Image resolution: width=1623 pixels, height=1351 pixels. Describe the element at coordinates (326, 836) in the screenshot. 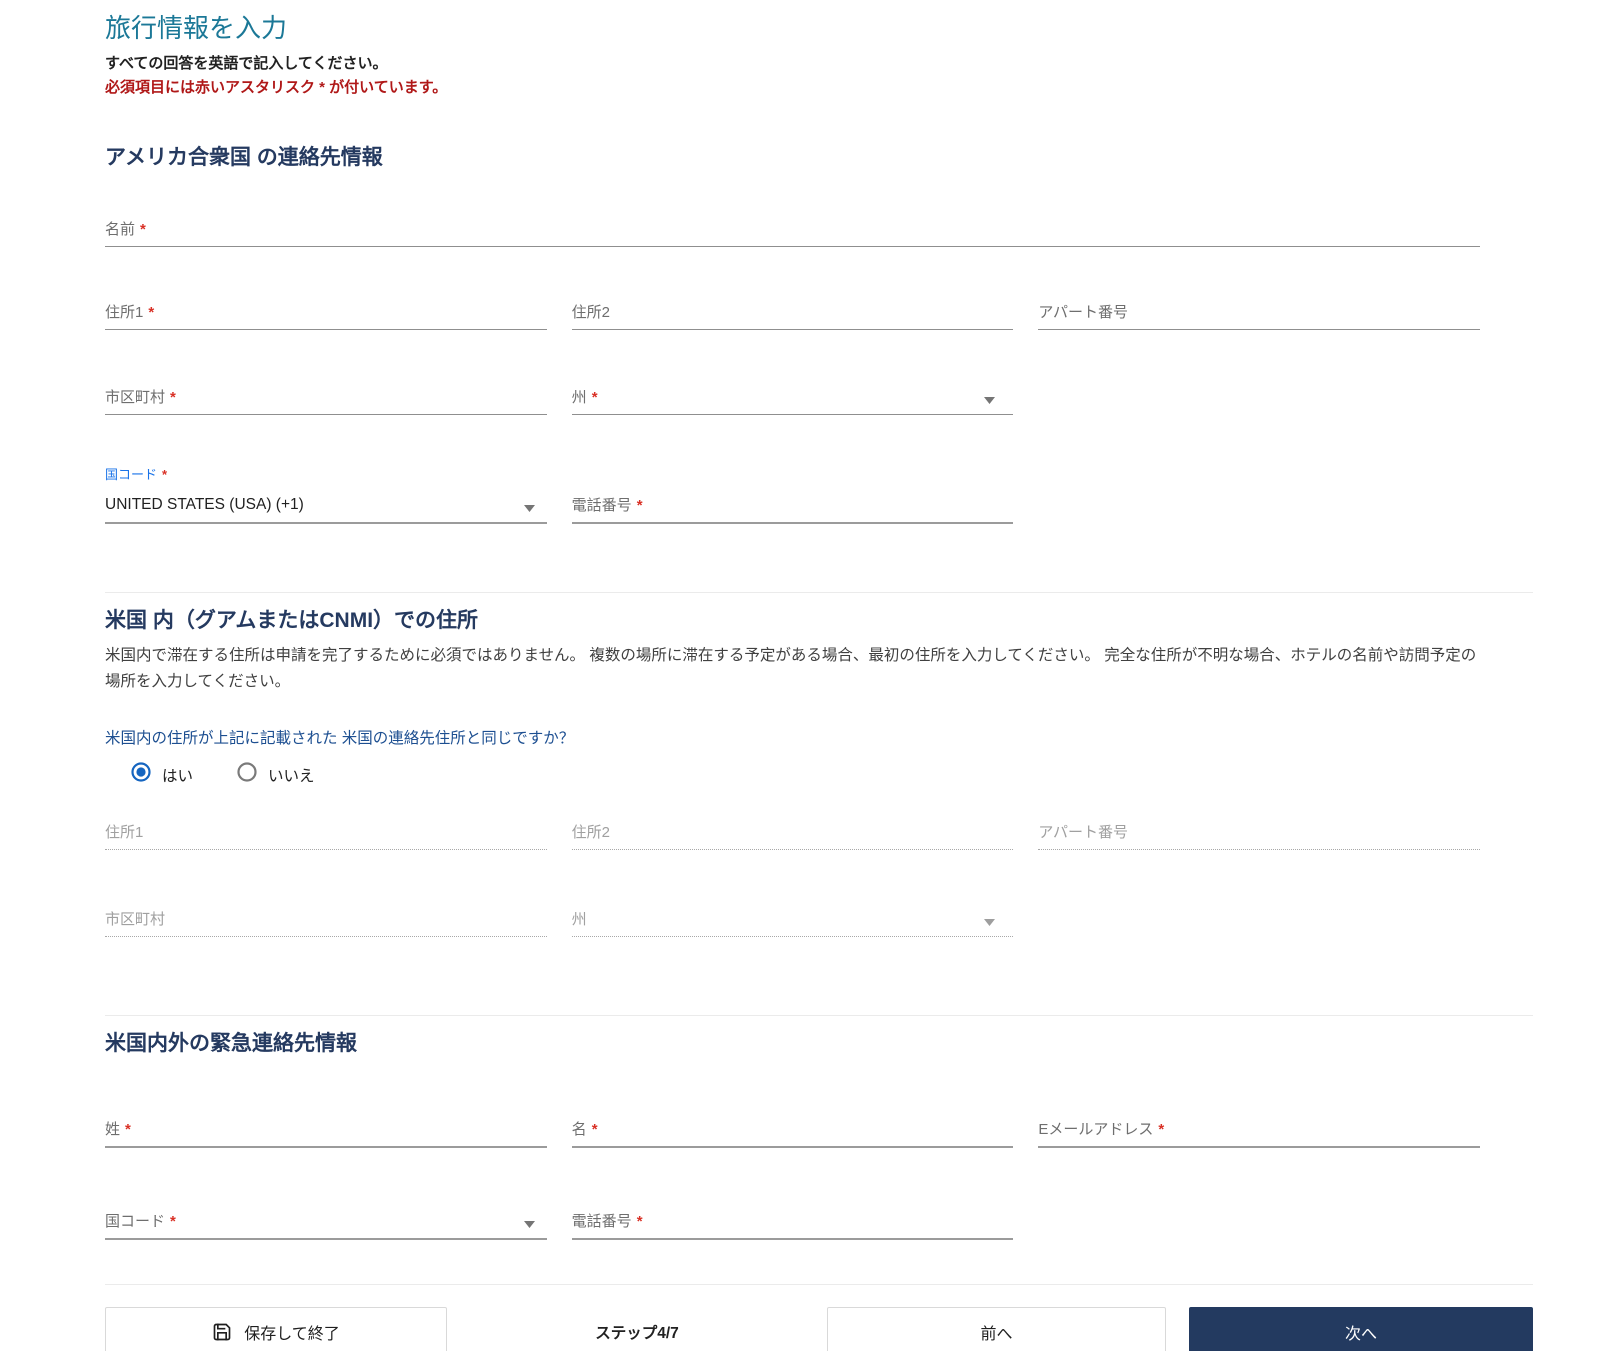

I see `stay-address1-field-disabled: 住所1` at that location.